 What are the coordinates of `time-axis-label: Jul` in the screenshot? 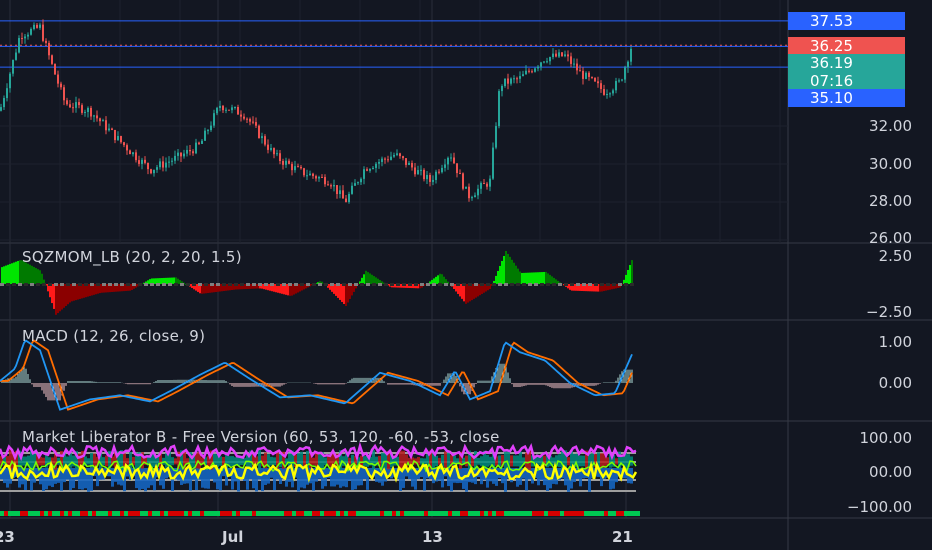 It's located at (233, 537).